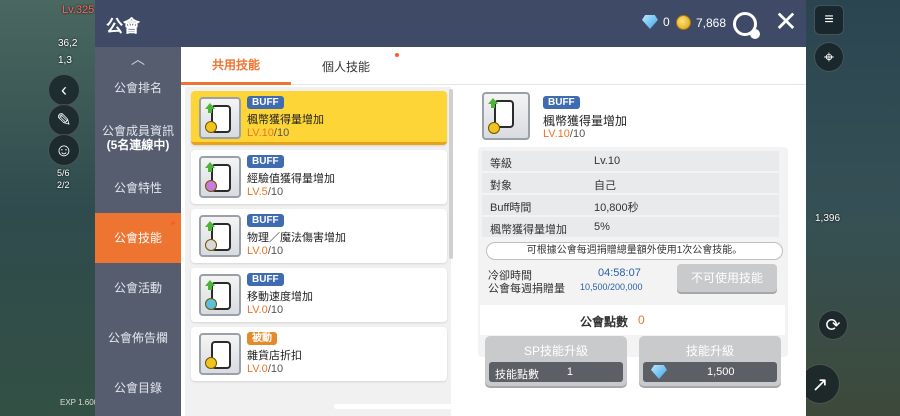  I want to click on skill-points-label: 技能點數, so click(517, 375).